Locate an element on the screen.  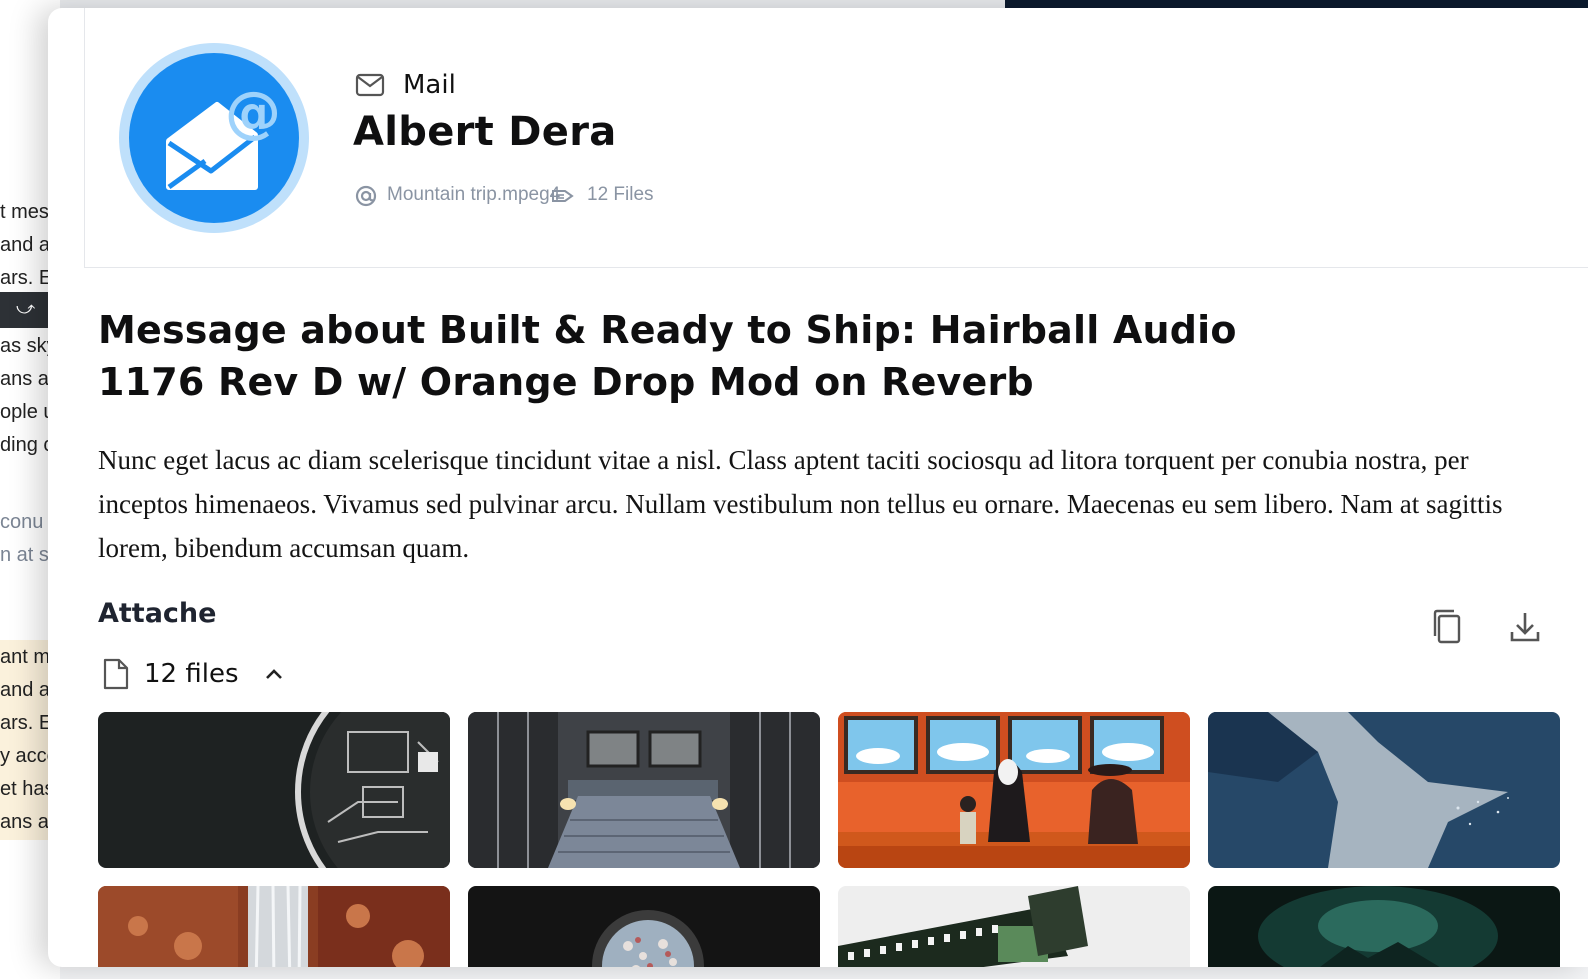
download-button is located at coordinates (1525, 627).